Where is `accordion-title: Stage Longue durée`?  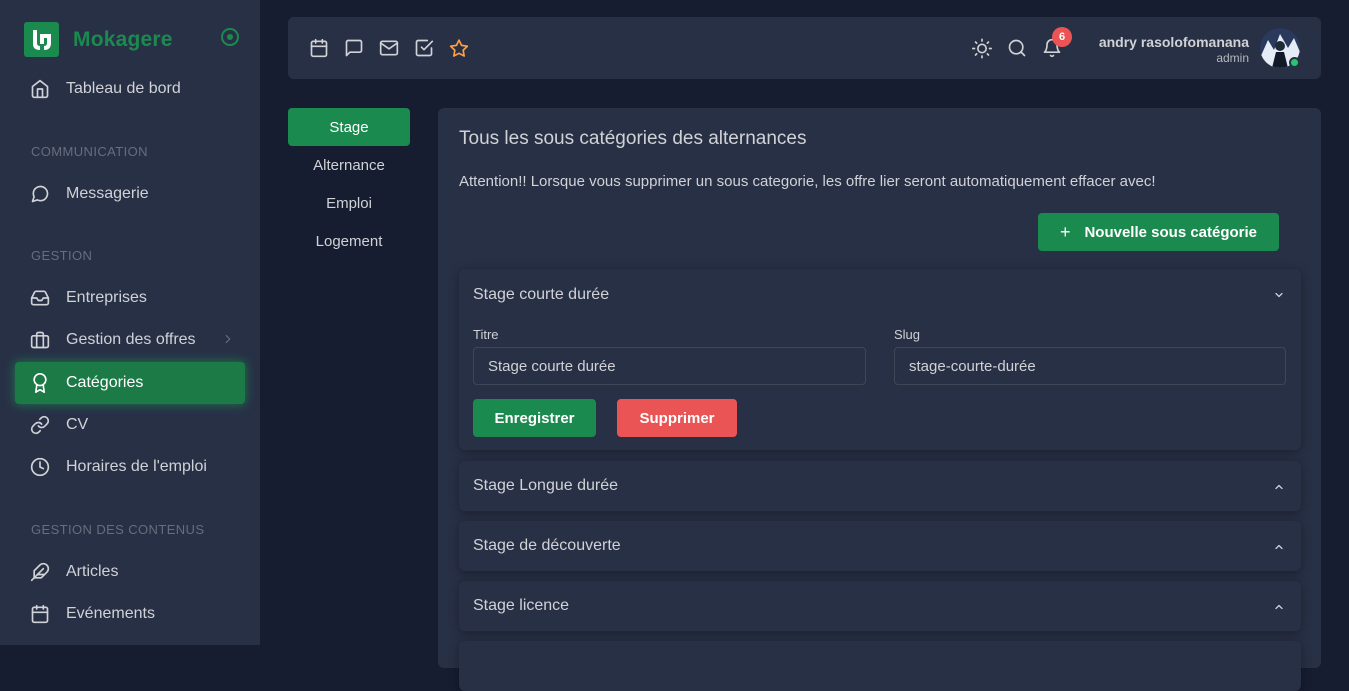
accordion-title: Stage Longue durée is located at coordinates (545, 486).